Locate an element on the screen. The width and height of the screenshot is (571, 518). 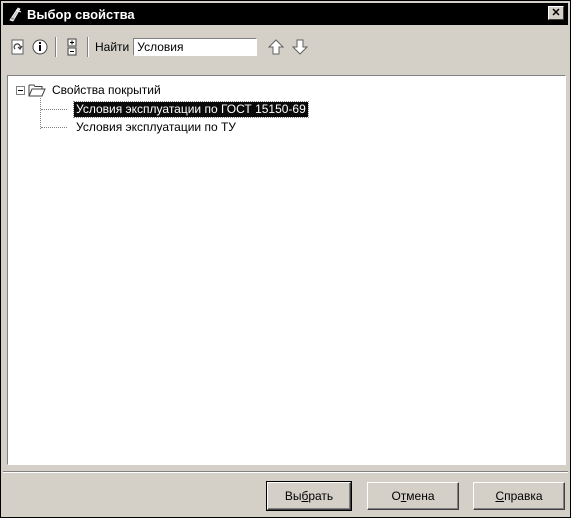
tree-node-root: Свойства покрытий is located at coordinates (89, 90).